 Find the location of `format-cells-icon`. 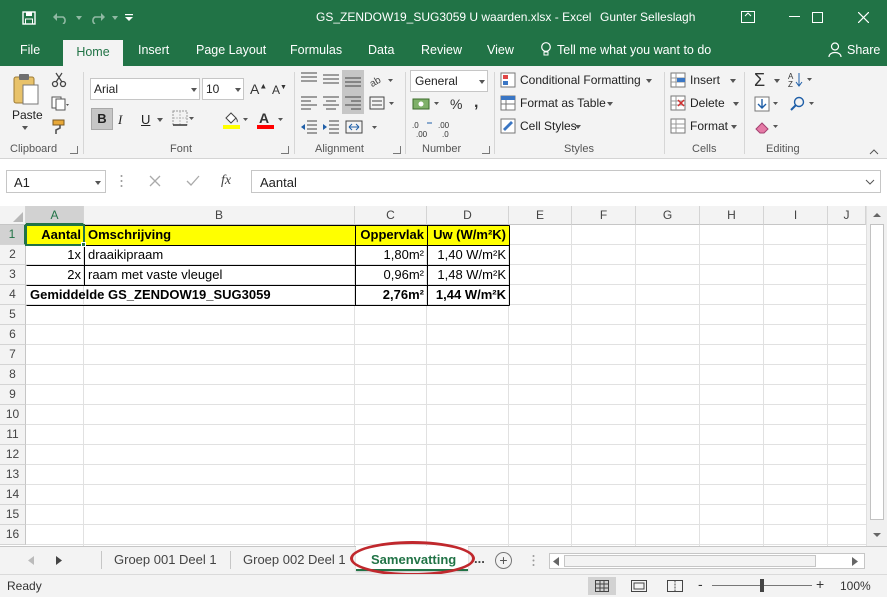

format-cells-icon is located at coordinates (678, 127).